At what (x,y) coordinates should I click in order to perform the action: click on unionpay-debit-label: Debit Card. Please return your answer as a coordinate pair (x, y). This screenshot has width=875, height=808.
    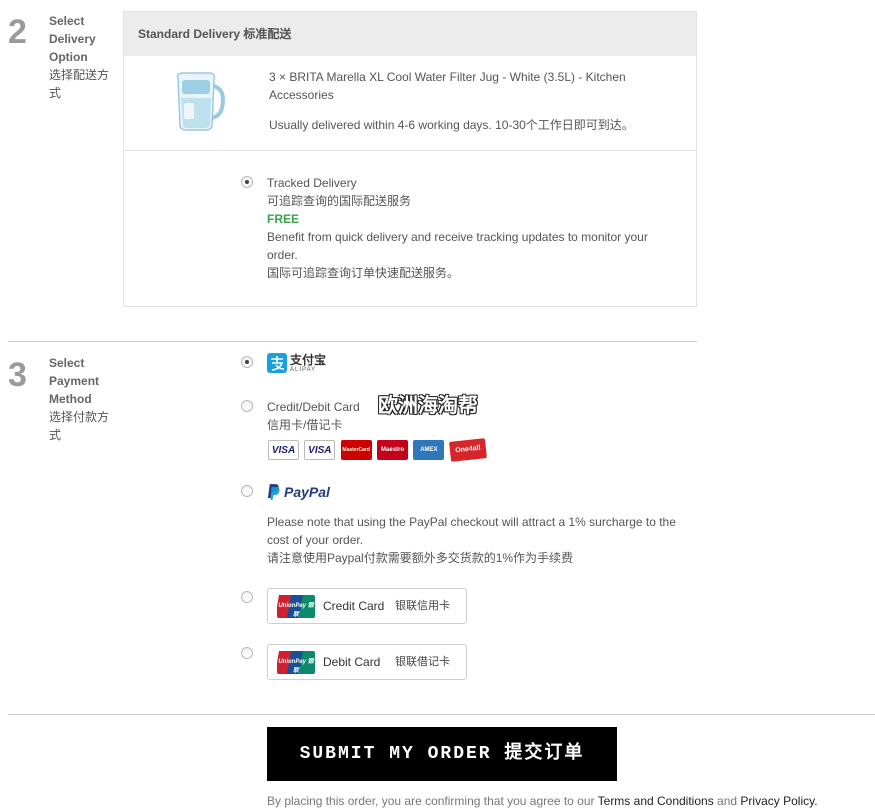
    Looking at the image, I should click on (352, 662).